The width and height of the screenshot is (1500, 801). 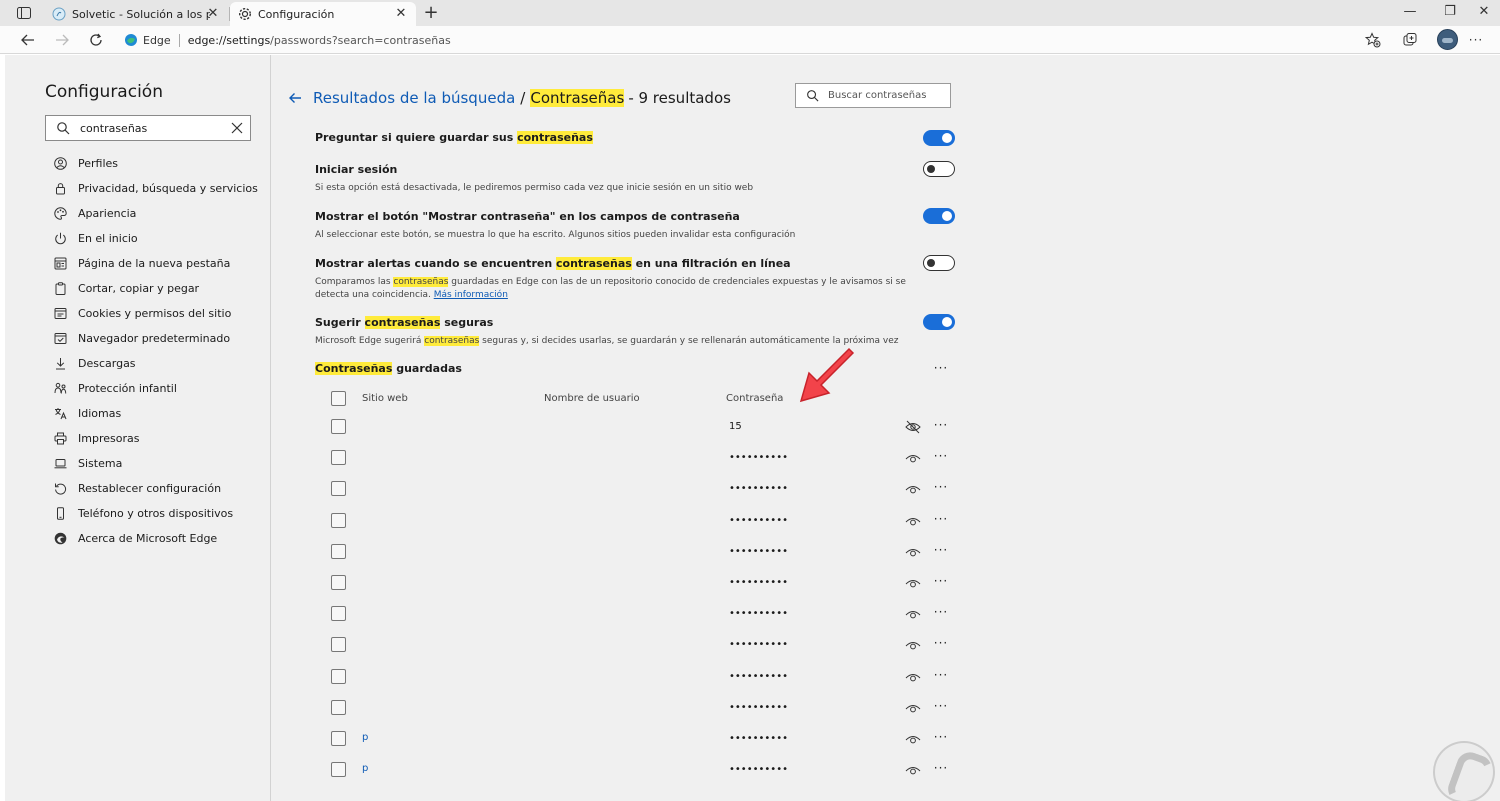 I want to click on clear-search-icon, so click(x=237, y=128).